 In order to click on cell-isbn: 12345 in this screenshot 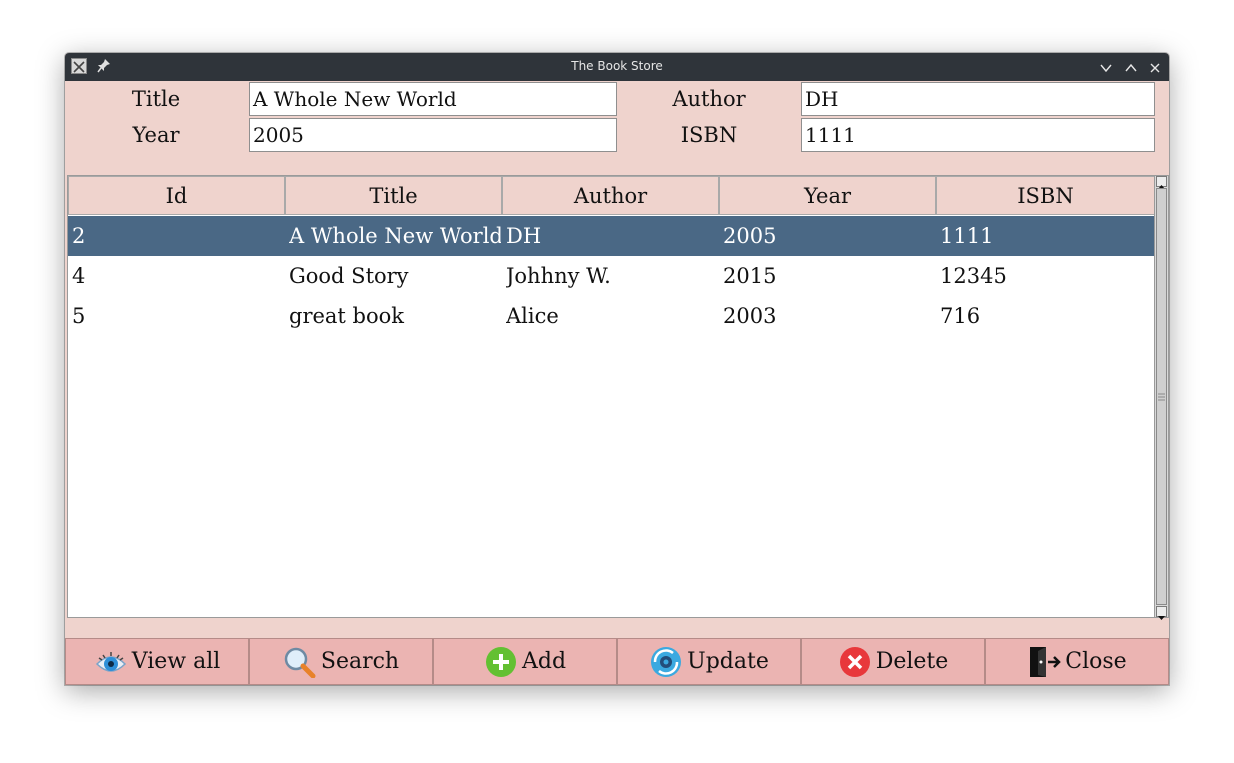, I will do `click(973, 276)`.